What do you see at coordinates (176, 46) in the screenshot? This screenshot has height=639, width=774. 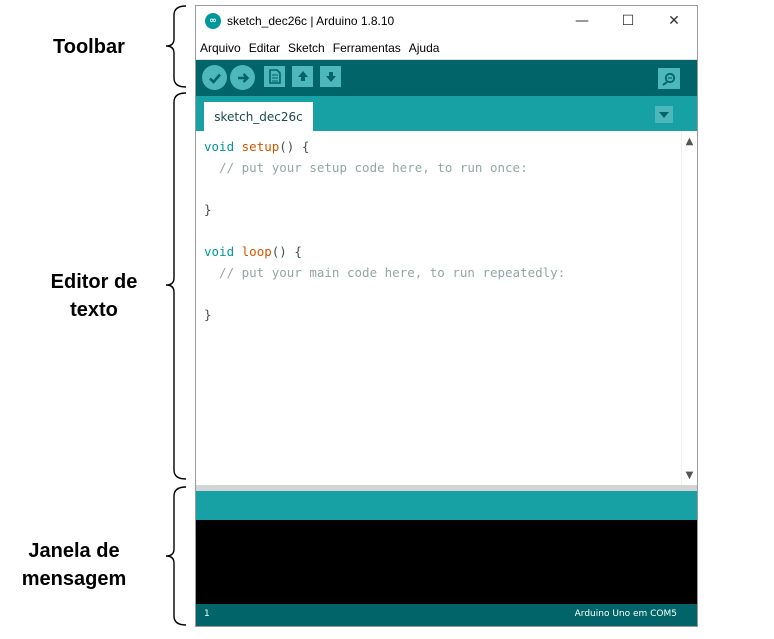 I see `toolbar-brace` at bounding box center [176, 46].